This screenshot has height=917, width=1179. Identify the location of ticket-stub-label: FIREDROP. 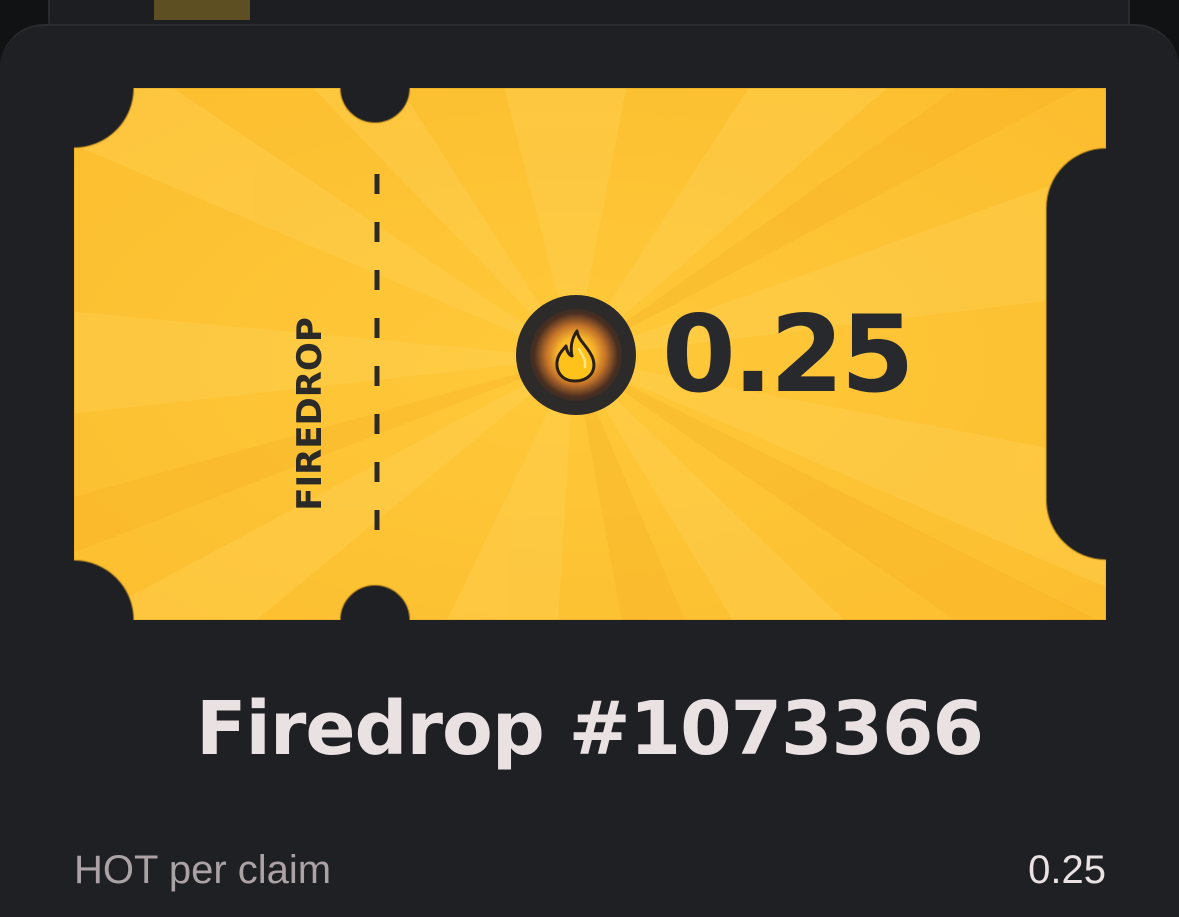
(310, 414).